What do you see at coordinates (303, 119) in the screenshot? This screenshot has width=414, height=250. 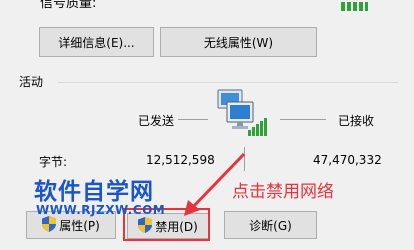 I see `received-connector-line` at bounding box center [303, 119].